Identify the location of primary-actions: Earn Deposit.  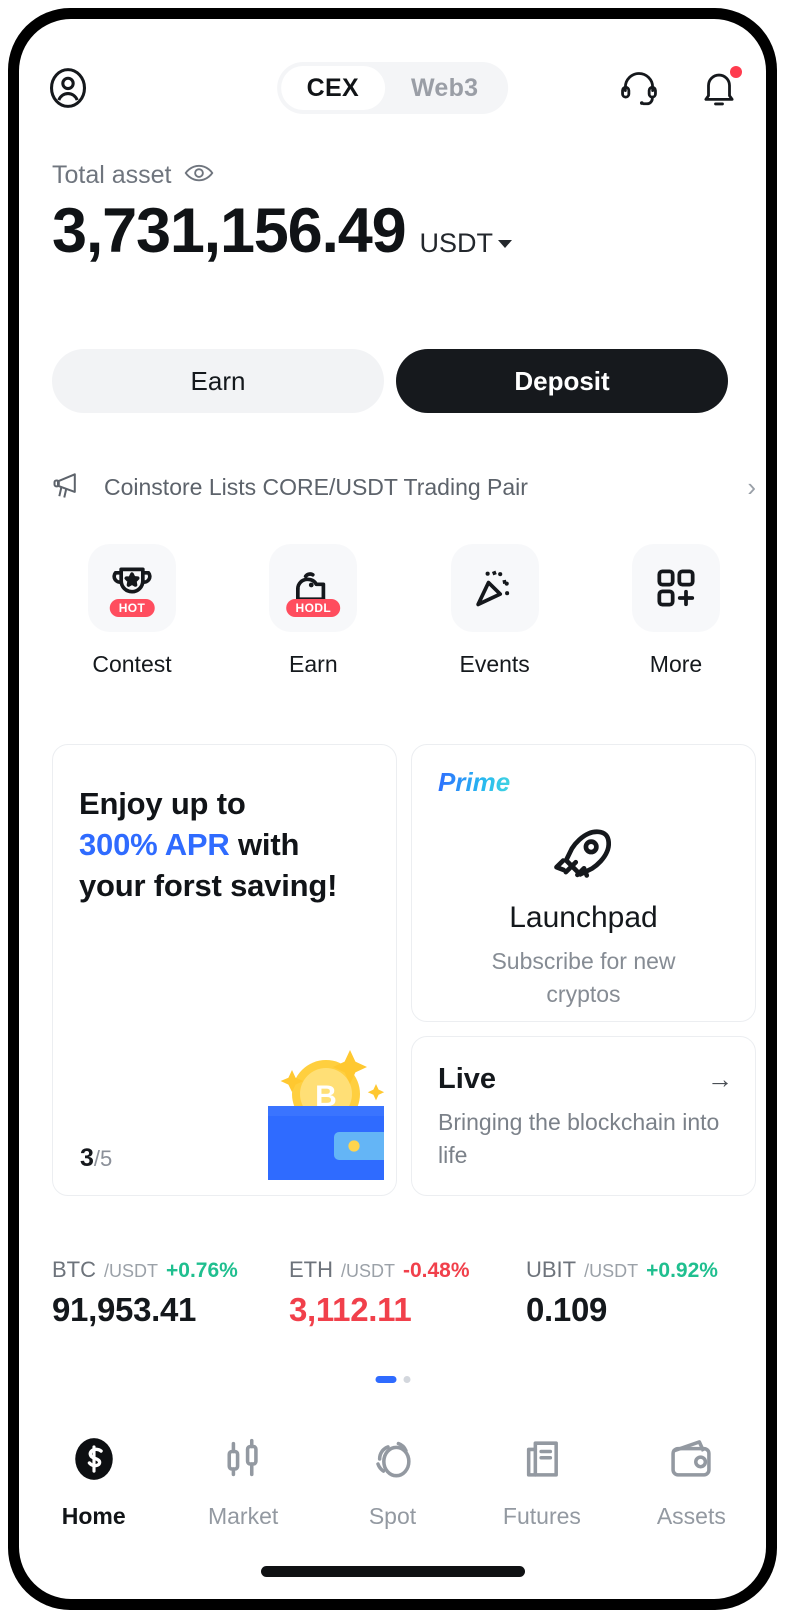
(390, 381).